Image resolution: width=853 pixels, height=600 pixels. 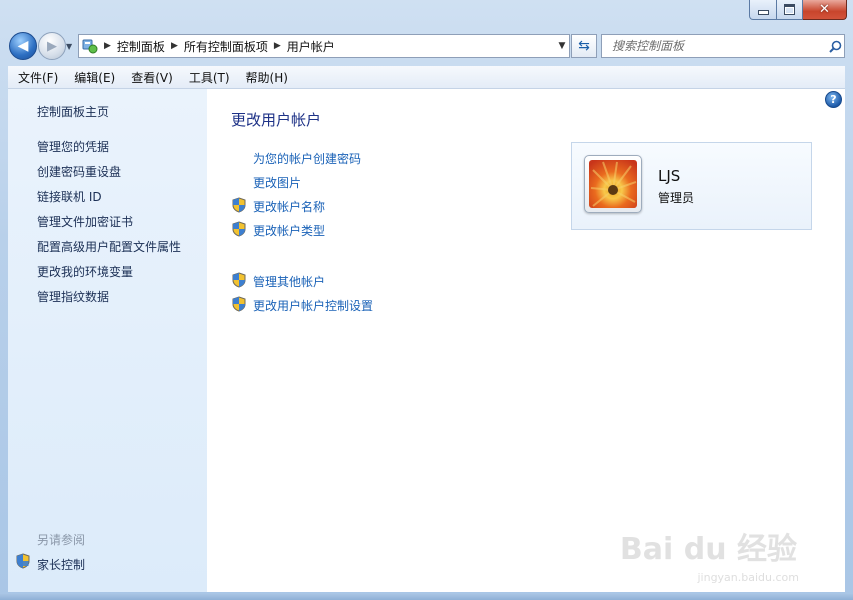 What do you see at coordinates (714, 46) in the screenshot?
I see `search-input` at bounding box center [714, 46].